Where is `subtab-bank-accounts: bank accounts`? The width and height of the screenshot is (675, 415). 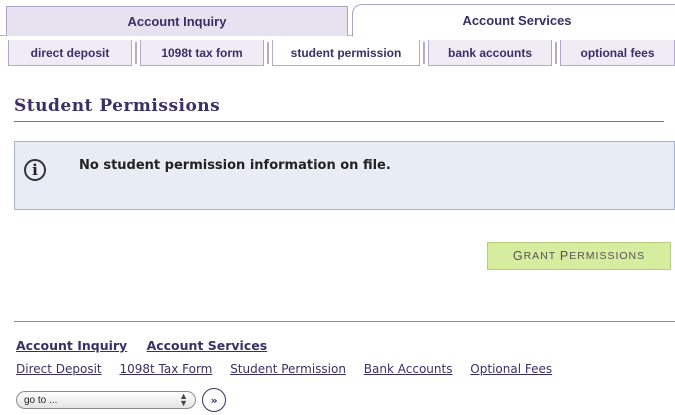
subtab-bank-accounts: bank accounts is located at coordinates (492, 53).